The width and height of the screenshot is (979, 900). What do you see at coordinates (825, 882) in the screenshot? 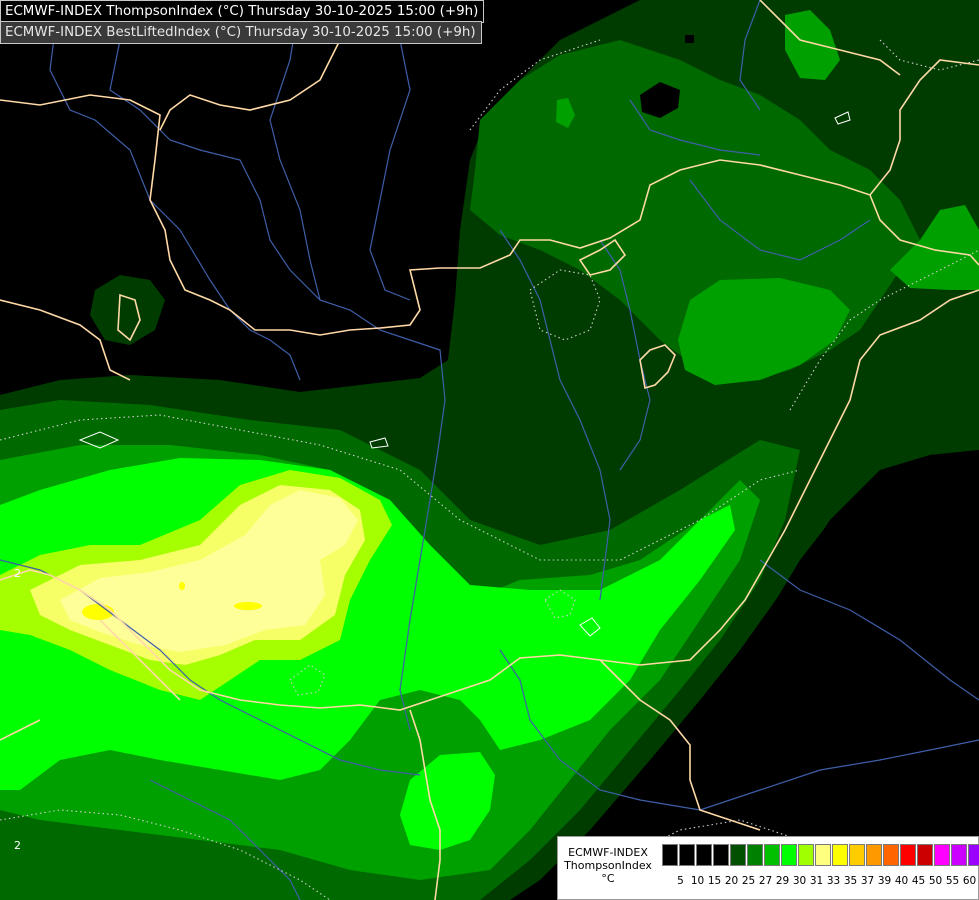
I see `legend-ticks: 5 10 15 20 25 27 29 30 31 33 35 37 39 40 45 50 55 60` at bounding box center [825, 882].